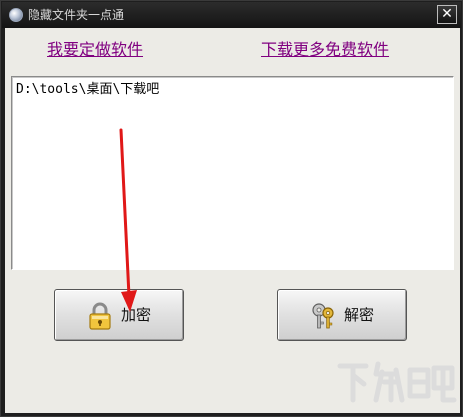 This screenshot has width=463, height=417. What do you see at coordinates (16, 15) in the screenshot?
I see `app-icon` at bounding box center [16, 15].